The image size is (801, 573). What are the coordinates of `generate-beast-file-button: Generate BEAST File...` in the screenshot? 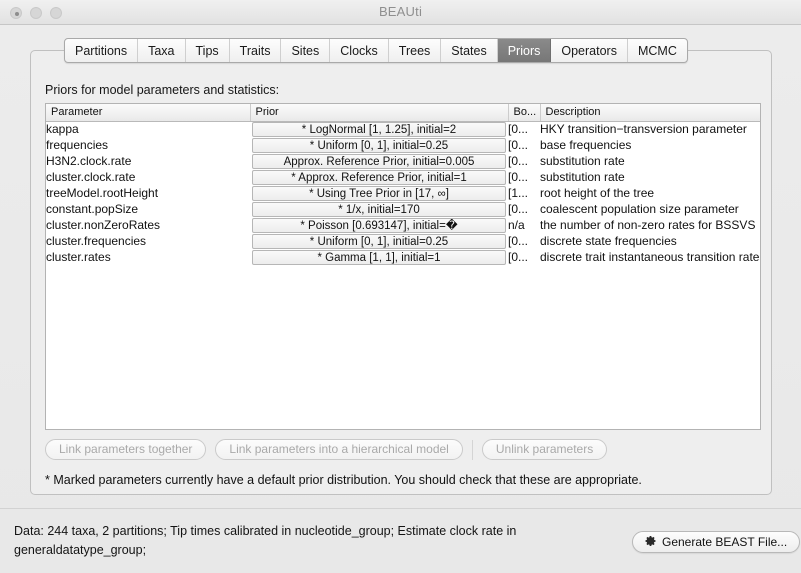 It's located at (716, 542).